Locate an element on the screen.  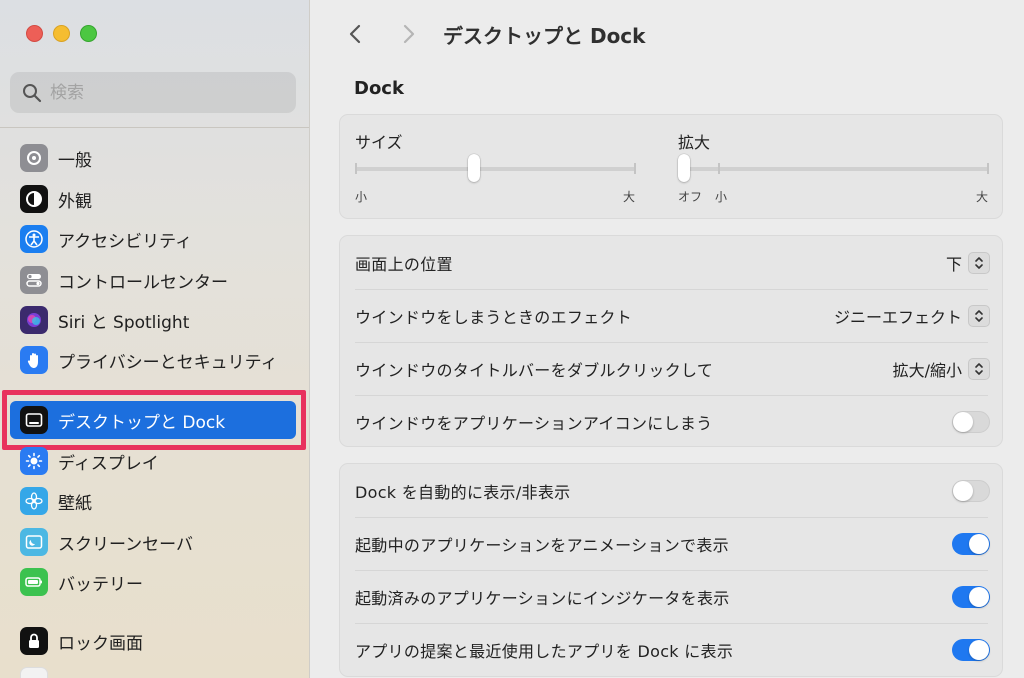
size-slider-track is located at coordinates (495, 169).